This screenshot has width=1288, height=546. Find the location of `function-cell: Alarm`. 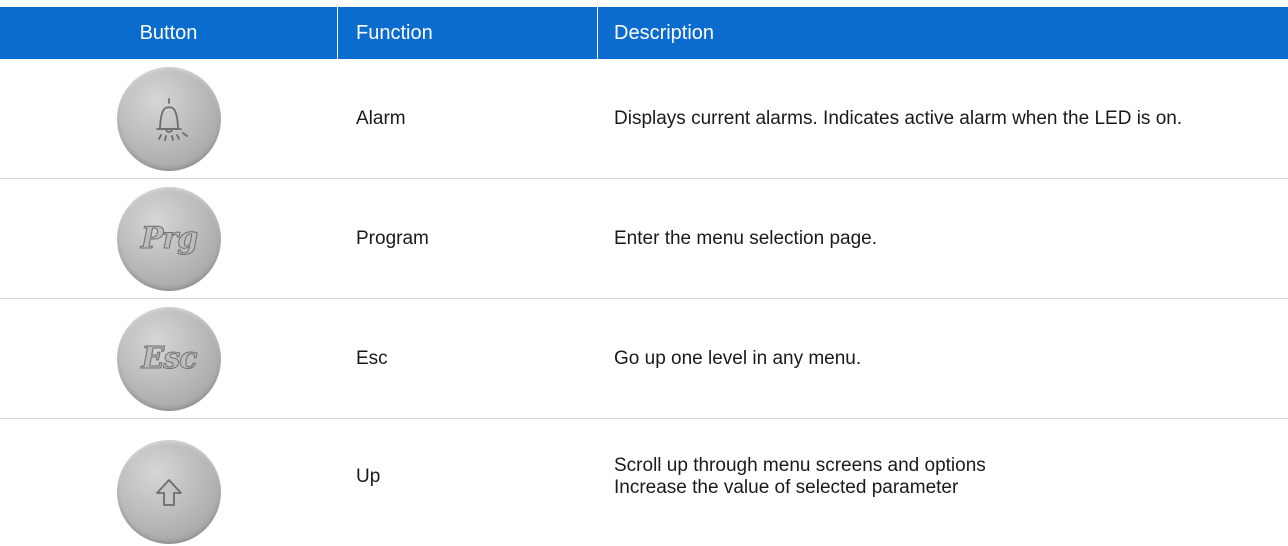

function-cell: Alarm is located at coordinates (381, 118).